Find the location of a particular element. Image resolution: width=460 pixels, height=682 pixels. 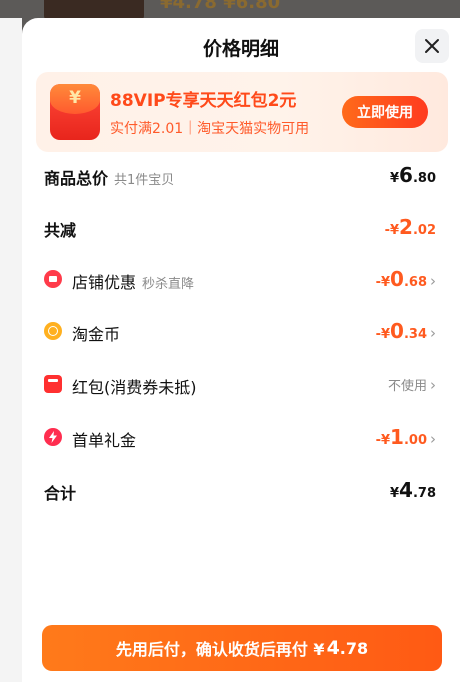

pay-later-button: 先用后付，确认收货后再付 ¥4.78 is located at coordinates (242, 648).